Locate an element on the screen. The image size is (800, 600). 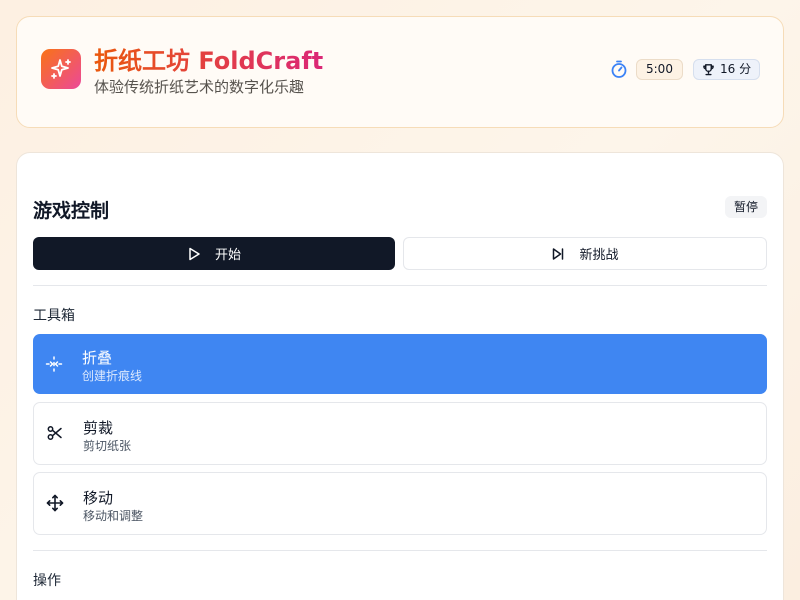
trophy-icon is located at coordinates (708, 70).